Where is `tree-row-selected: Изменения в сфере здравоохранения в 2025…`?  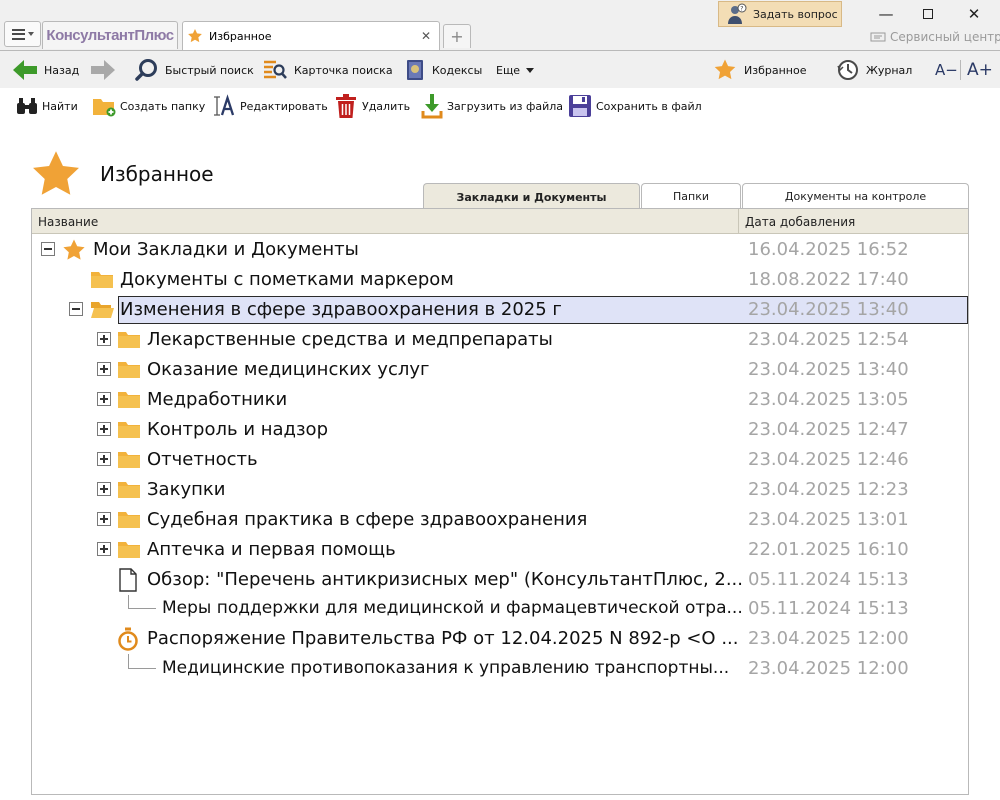
tree-row-selected: Изменения в сфере здравоохранения в 2025… is located at coordinates (500, 310).